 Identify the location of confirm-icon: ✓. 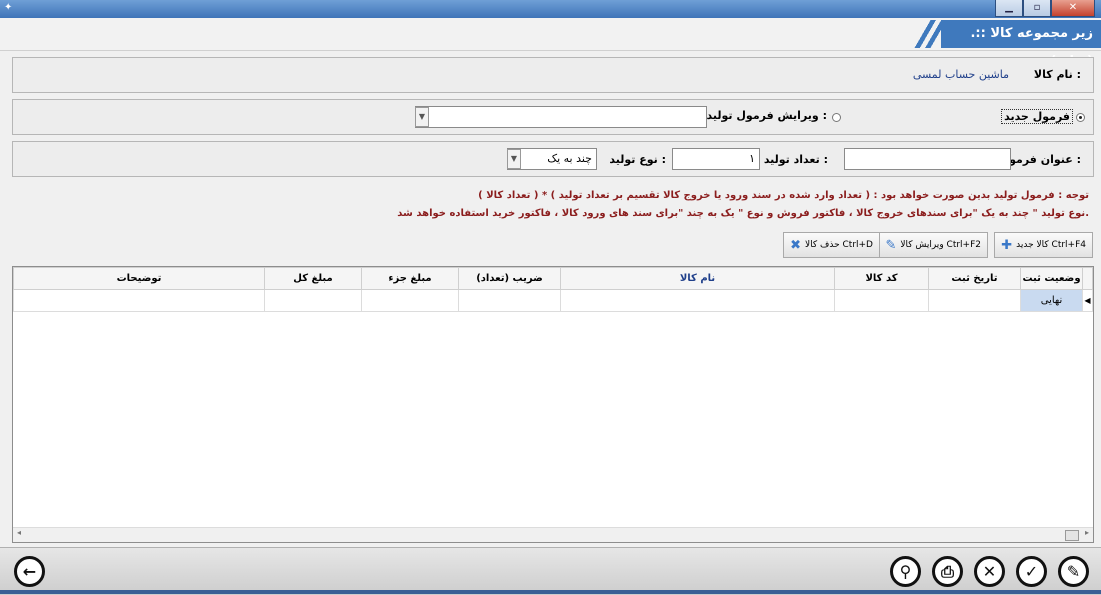
(1031, 571).